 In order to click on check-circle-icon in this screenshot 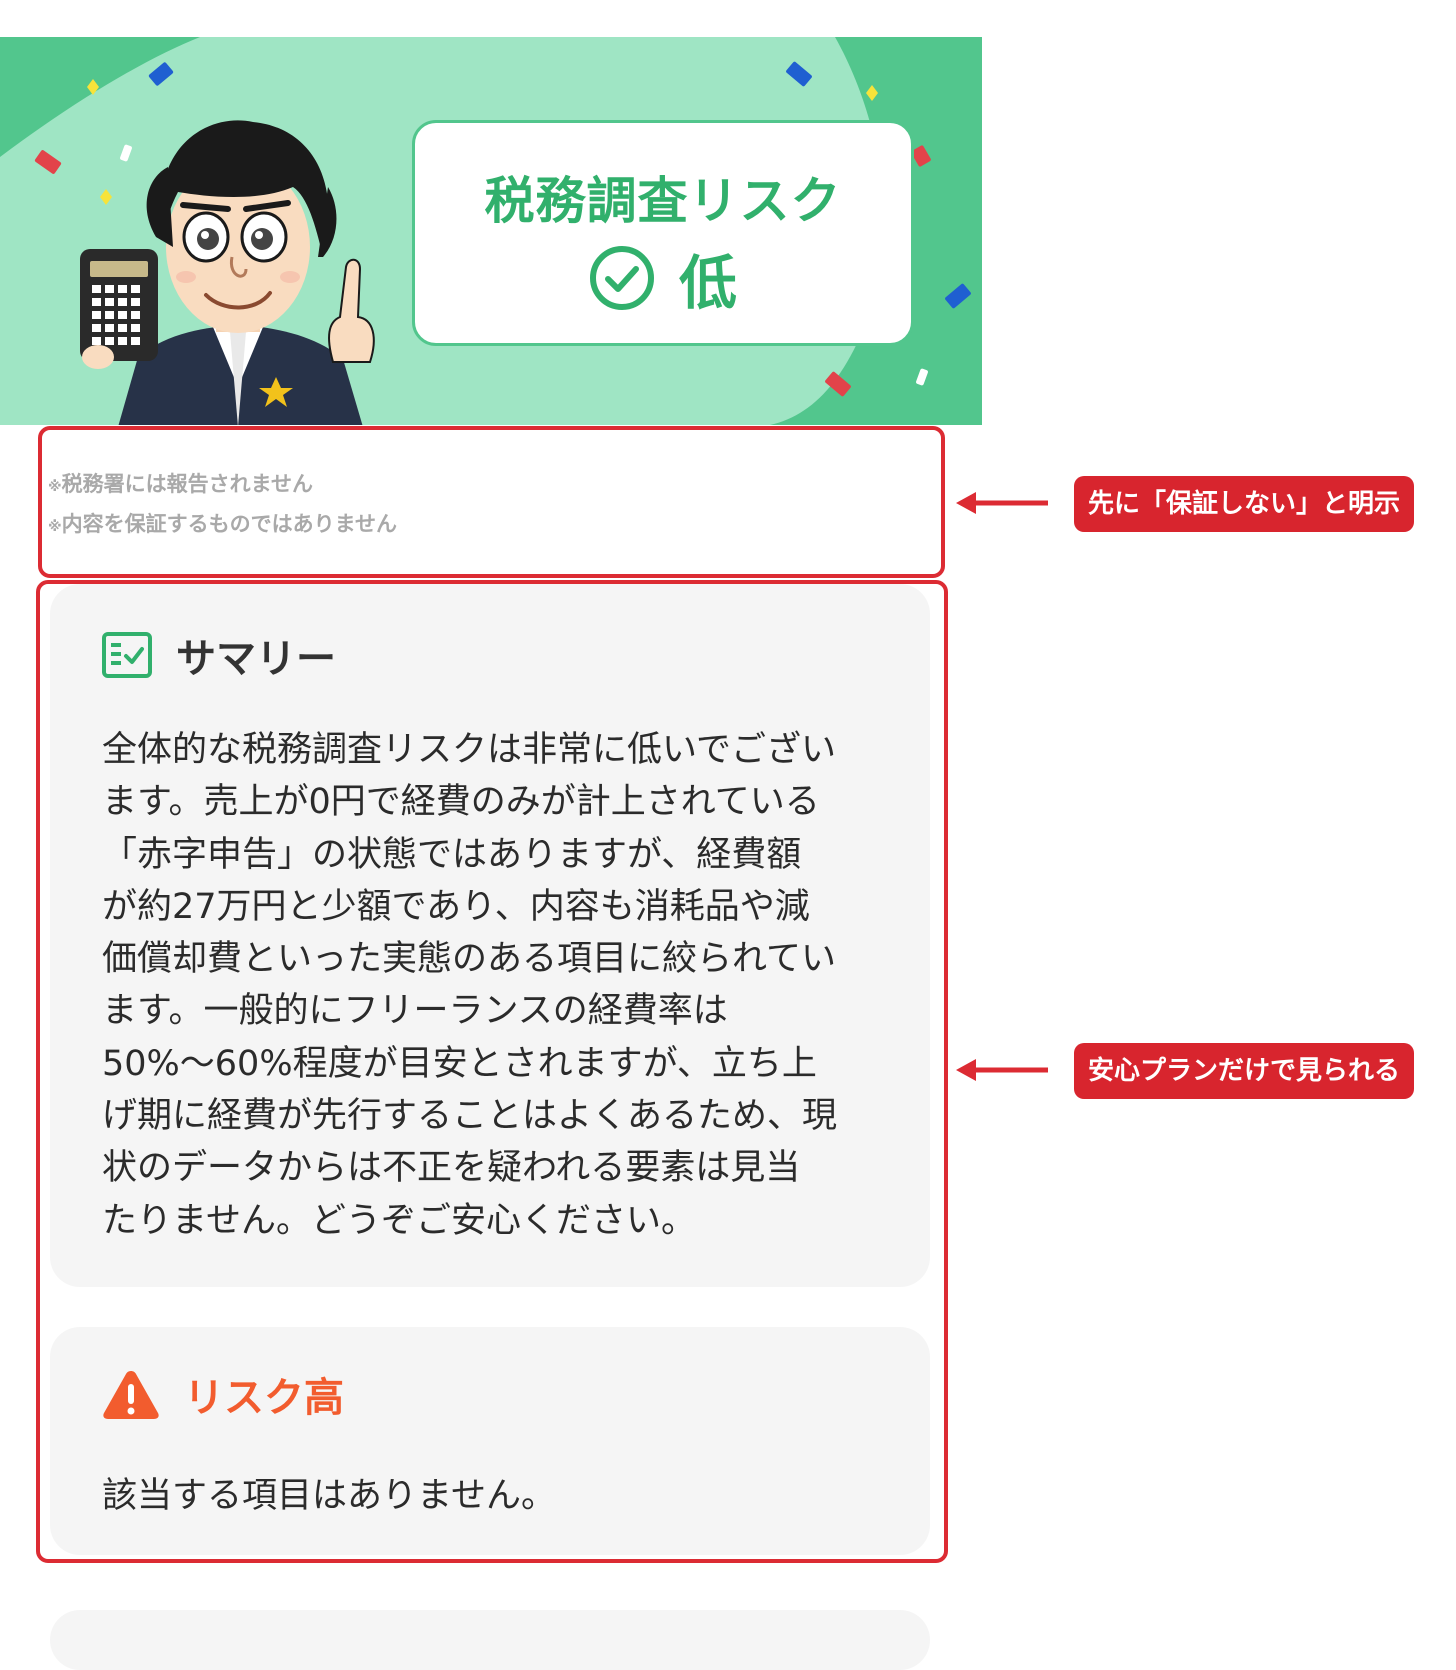, I will do `click(621, 278)`.